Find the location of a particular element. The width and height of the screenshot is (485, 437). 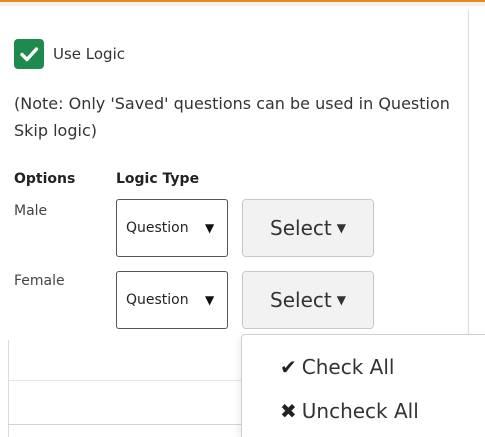

check-all-label: Check All is located at coordinates (348, 367).